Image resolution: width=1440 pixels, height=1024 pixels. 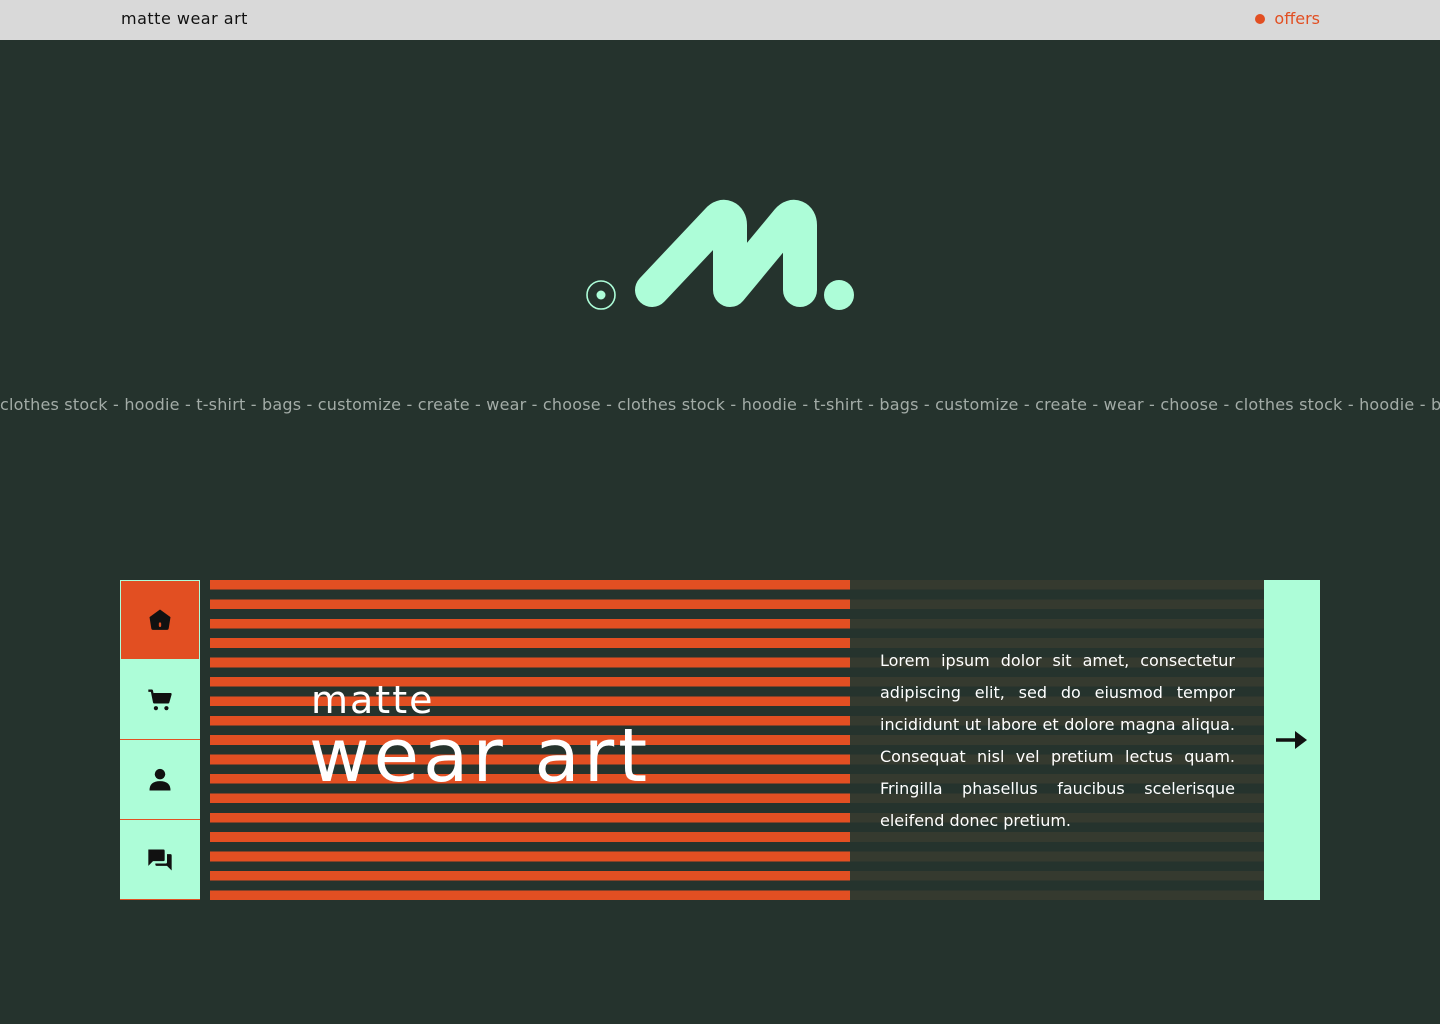 I want to click on arrow-right-icon, so click(x=1291, y=740).